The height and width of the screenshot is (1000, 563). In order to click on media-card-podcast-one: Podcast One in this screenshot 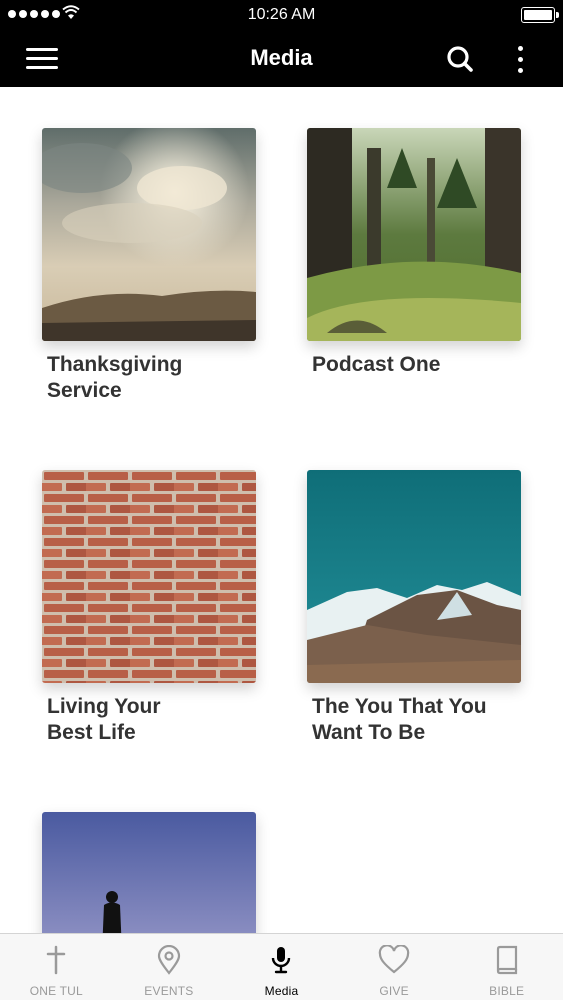, I will do `click(414, 253)`.